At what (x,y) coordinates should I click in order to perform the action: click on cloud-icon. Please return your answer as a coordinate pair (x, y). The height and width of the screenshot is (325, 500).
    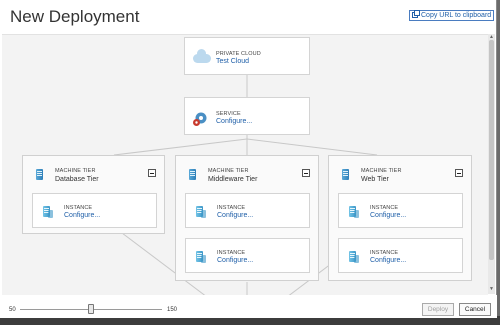
    Looking at the image, I should click on (202, 56).